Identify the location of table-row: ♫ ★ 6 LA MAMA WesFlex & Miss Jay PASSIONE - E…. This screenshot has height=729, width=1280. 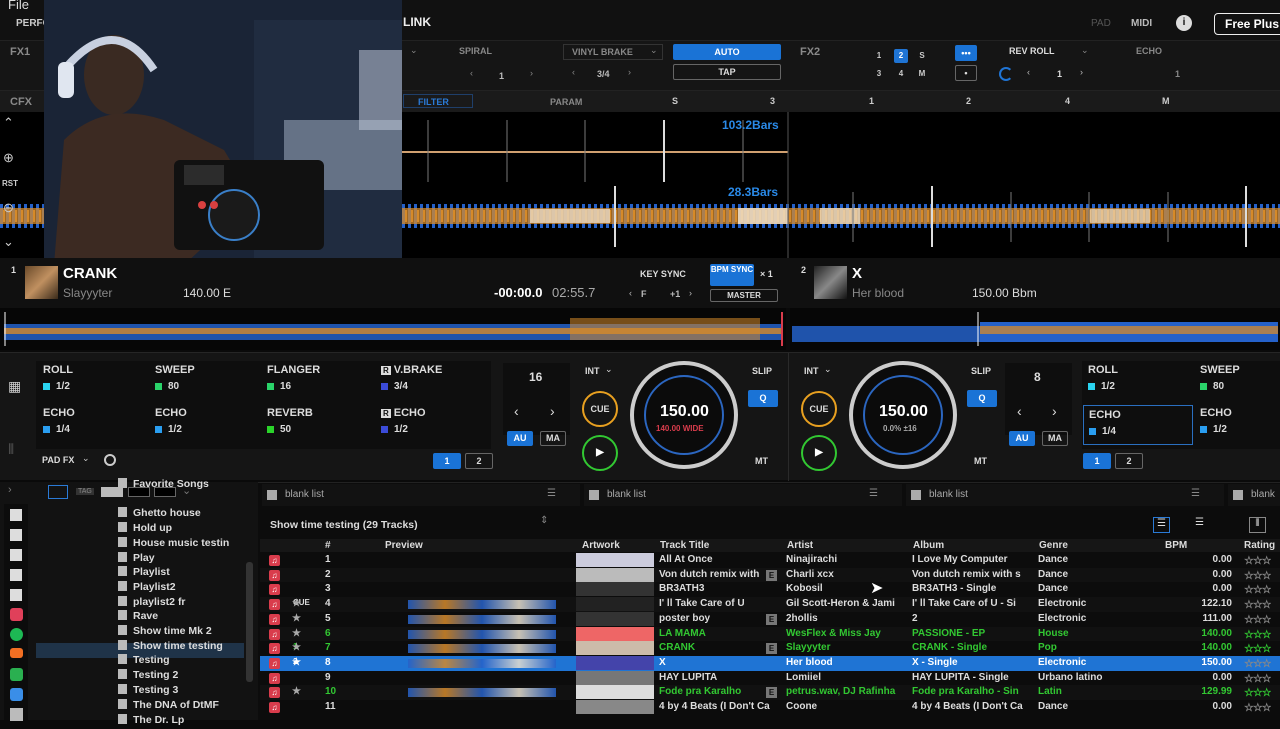
(770, 634).